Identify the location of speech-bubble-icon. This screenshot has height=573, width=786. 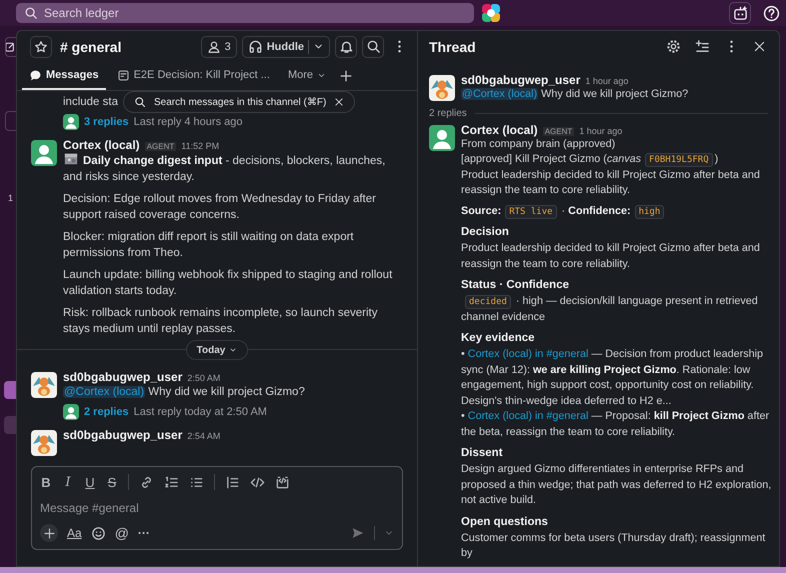
(35, 75).